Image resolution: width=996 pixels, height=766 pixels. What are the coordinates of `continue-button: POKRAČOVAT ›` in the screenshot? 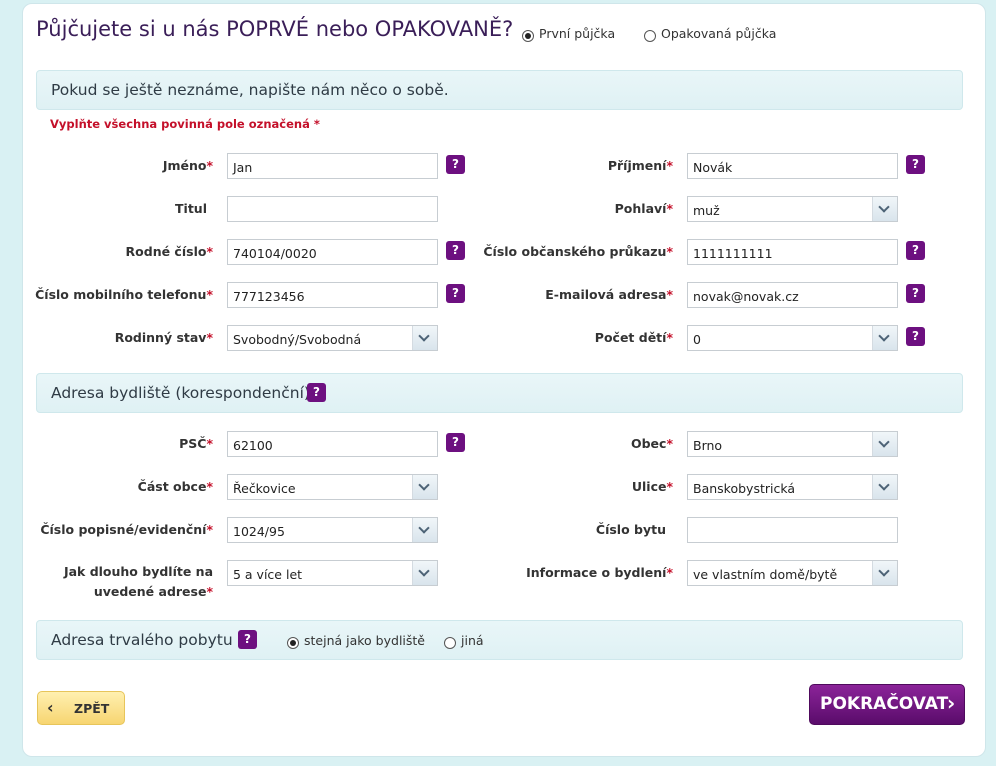 It's located at (887, 704).